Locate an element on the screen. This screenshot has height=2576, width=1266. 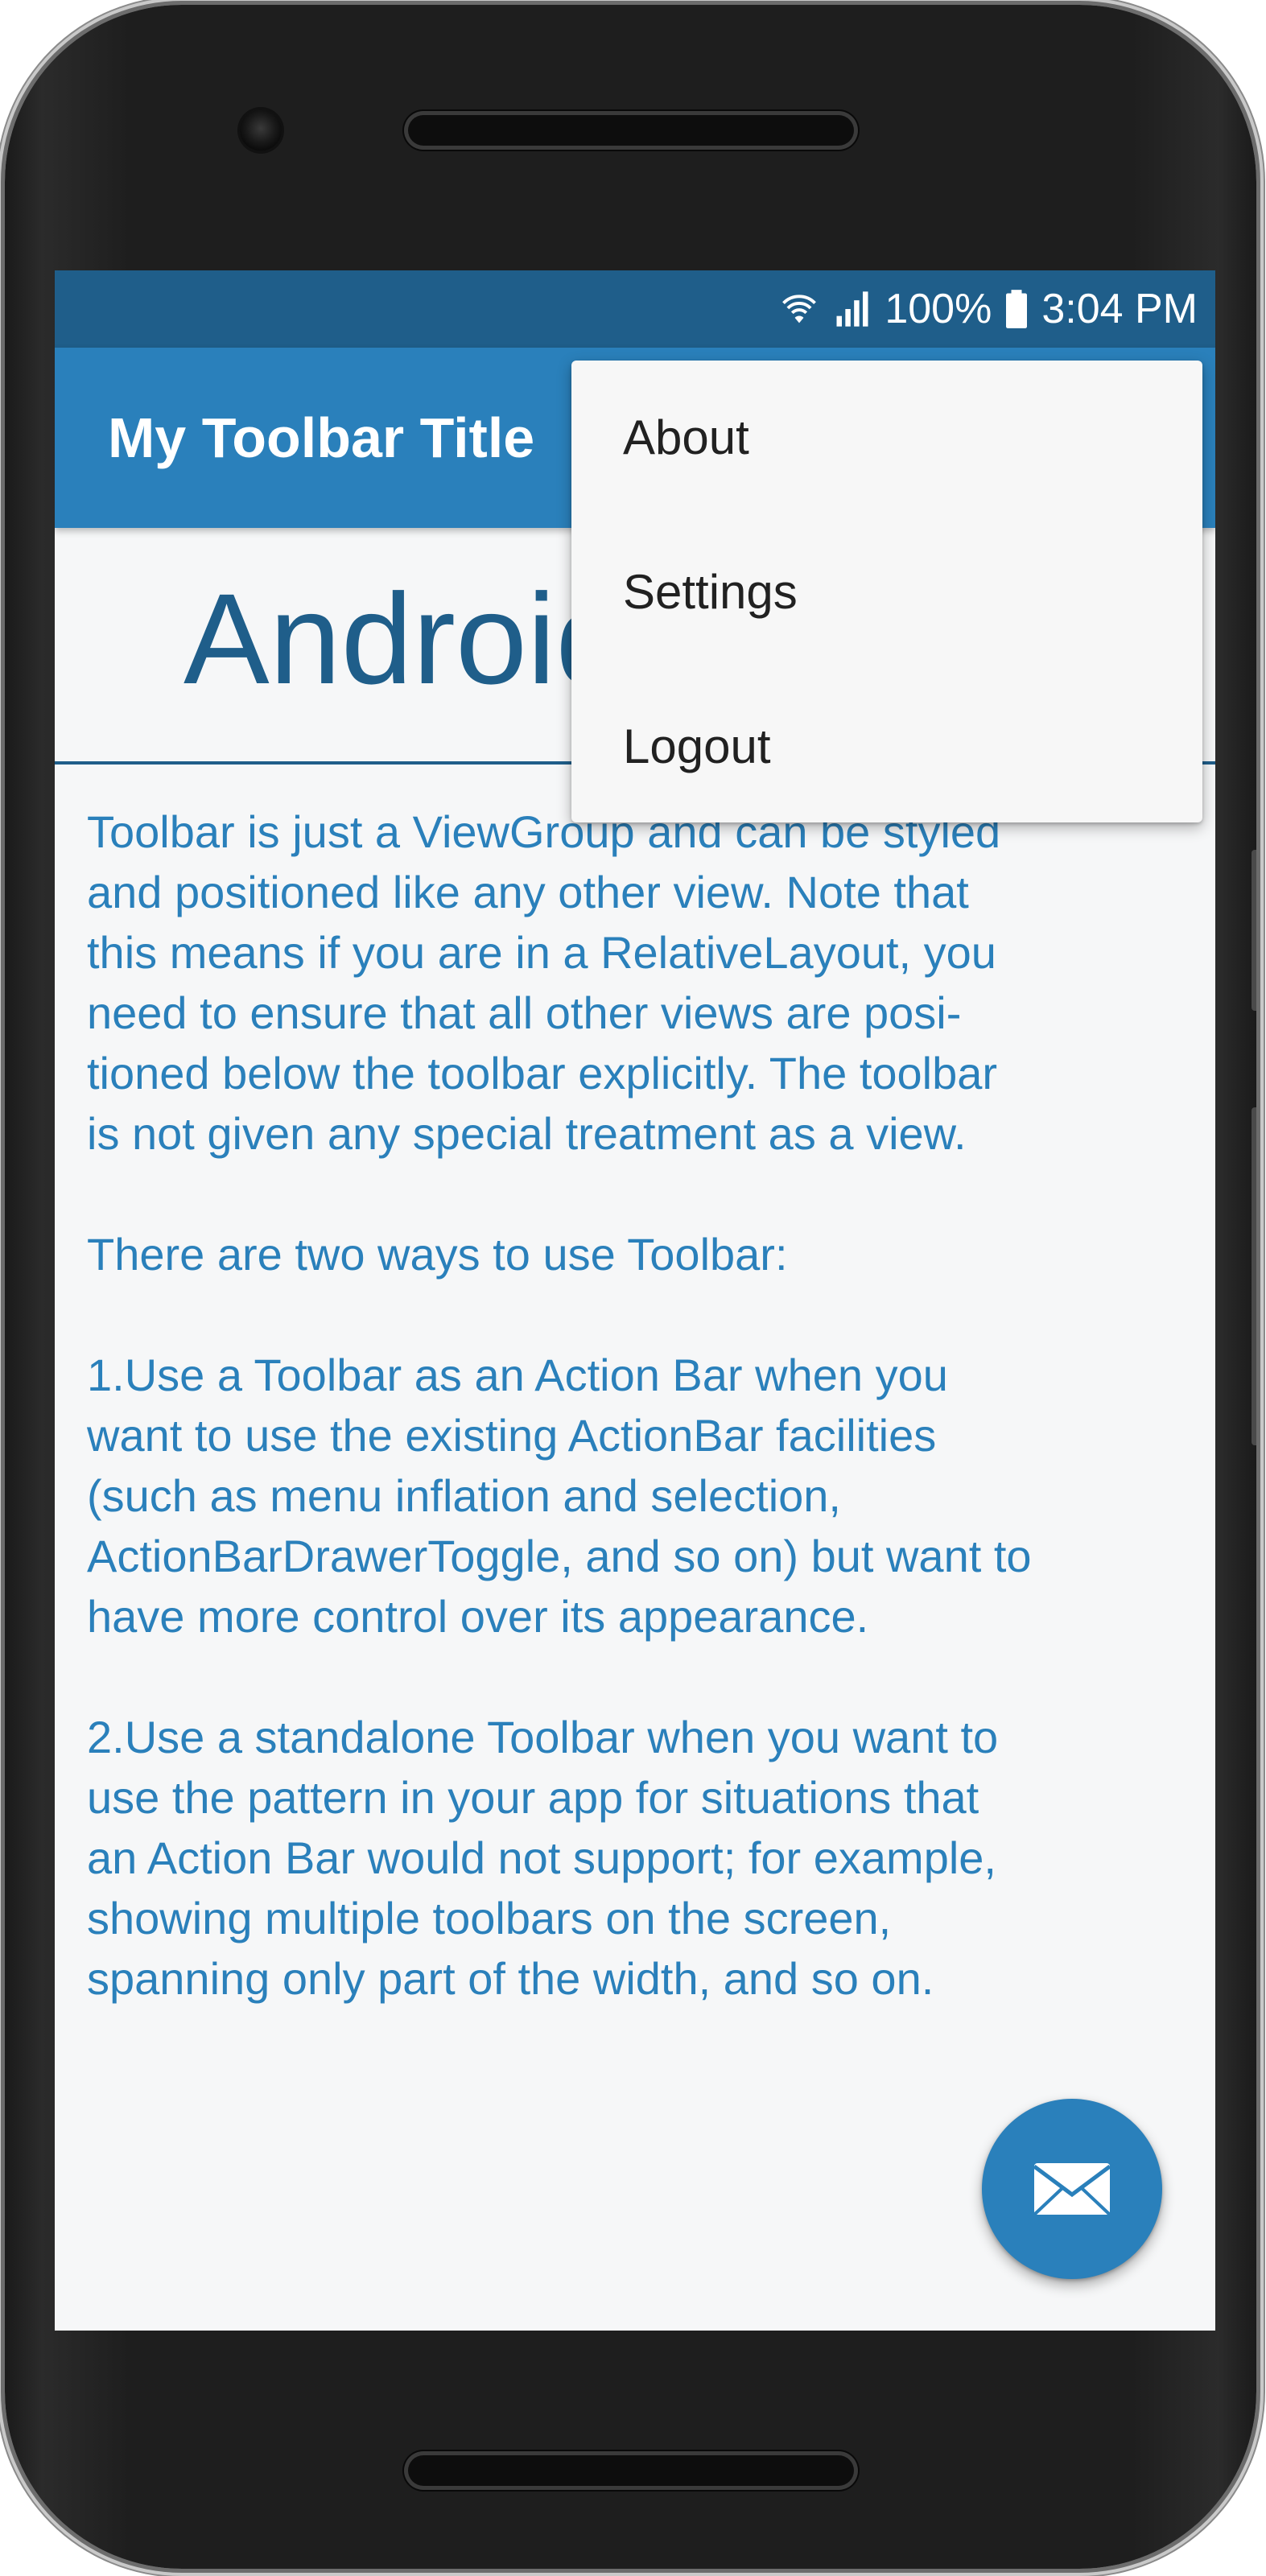
wifi-icon is located at coordinates (799, 309).